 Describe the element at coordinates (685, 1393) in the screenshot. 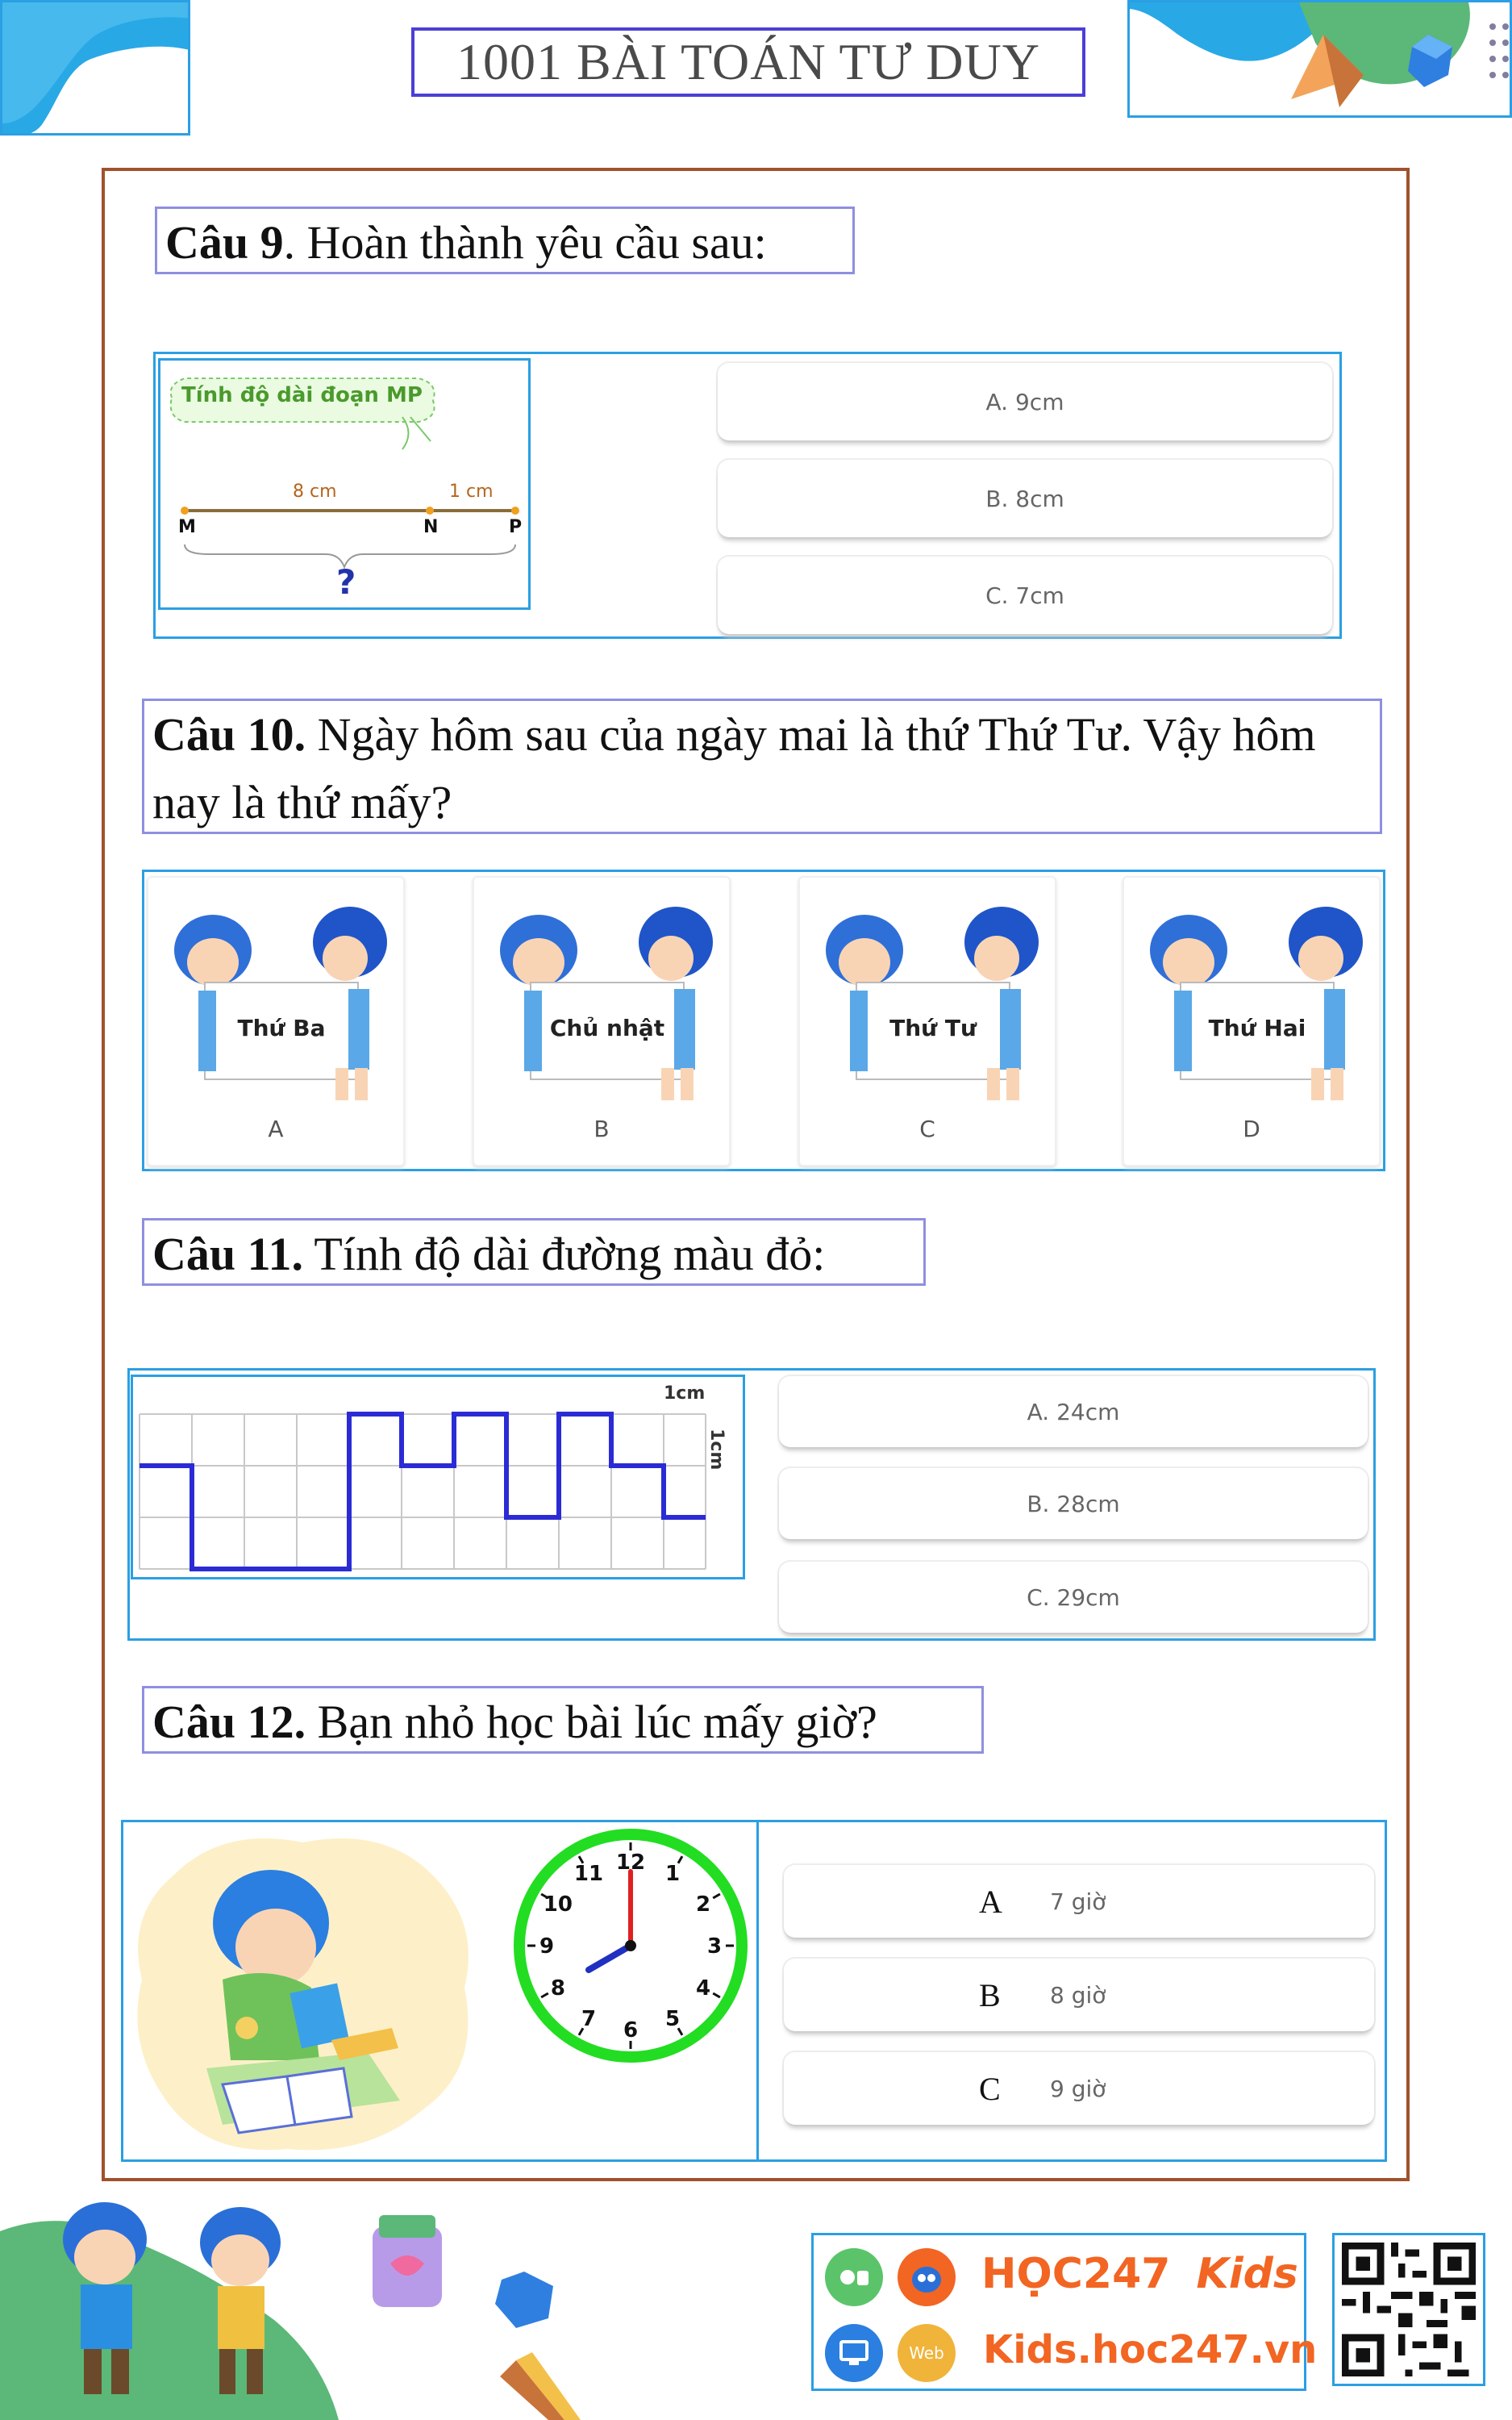

I see `unit-label-horizontal: 1cm` at that location.